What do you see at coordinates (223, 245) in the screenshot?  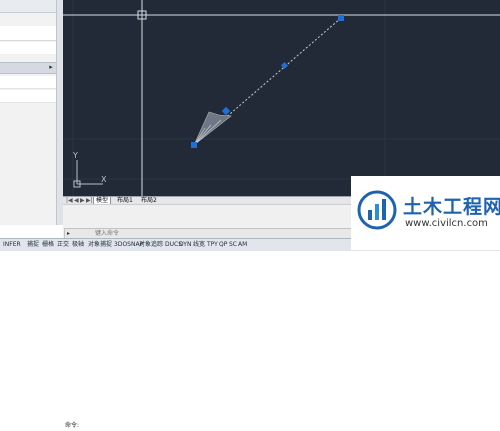 I see `status-qp-button: QP` at bounding box center [223, 245].